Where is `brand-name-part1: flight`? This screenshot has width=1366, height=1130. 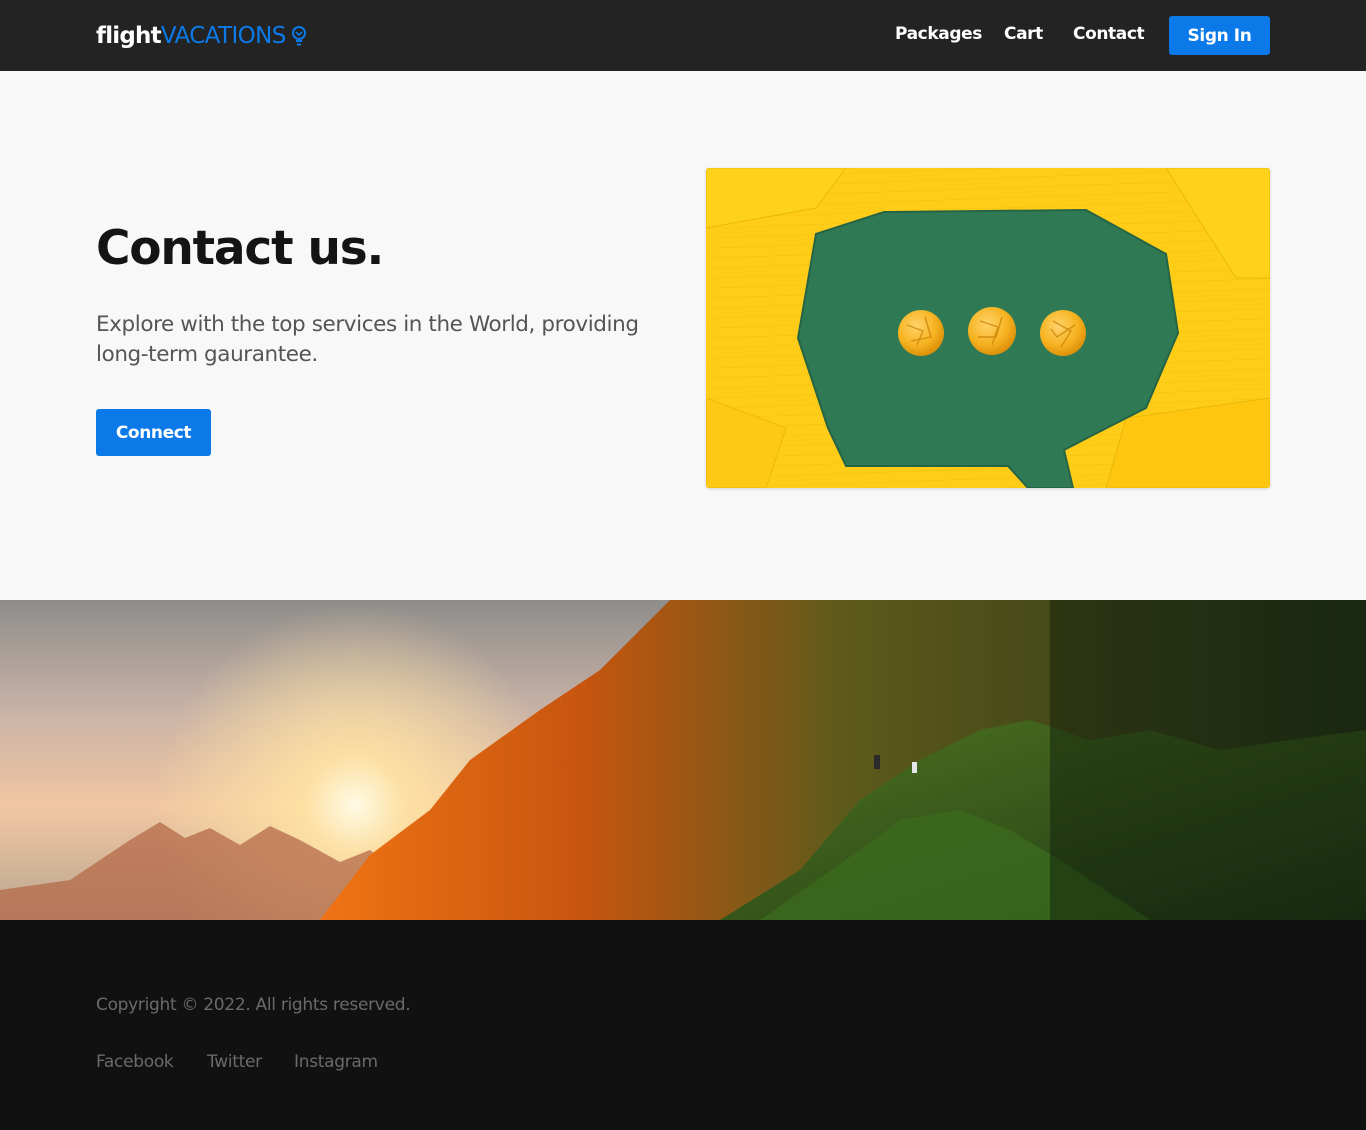 brand-name-part1: flight is located at coordinates (129, 36).